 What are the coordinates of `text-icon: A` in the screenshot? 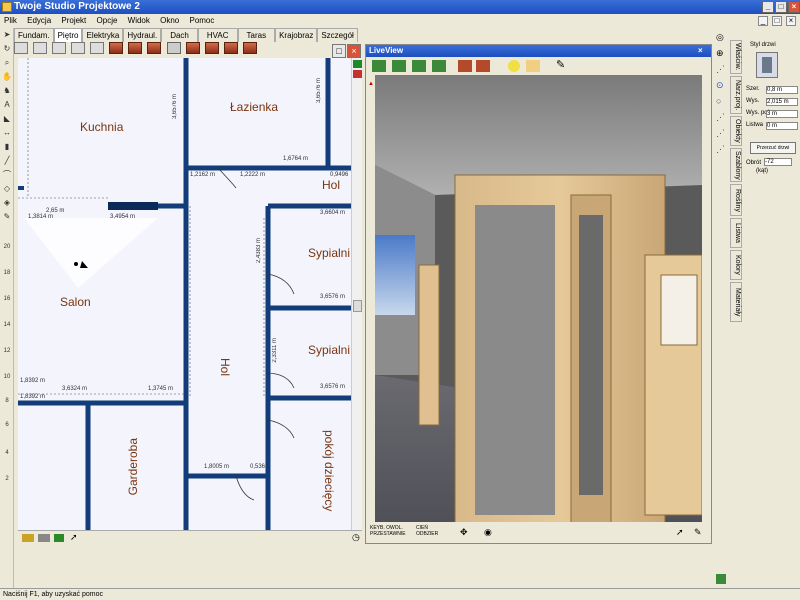 It's located at (7, 105).